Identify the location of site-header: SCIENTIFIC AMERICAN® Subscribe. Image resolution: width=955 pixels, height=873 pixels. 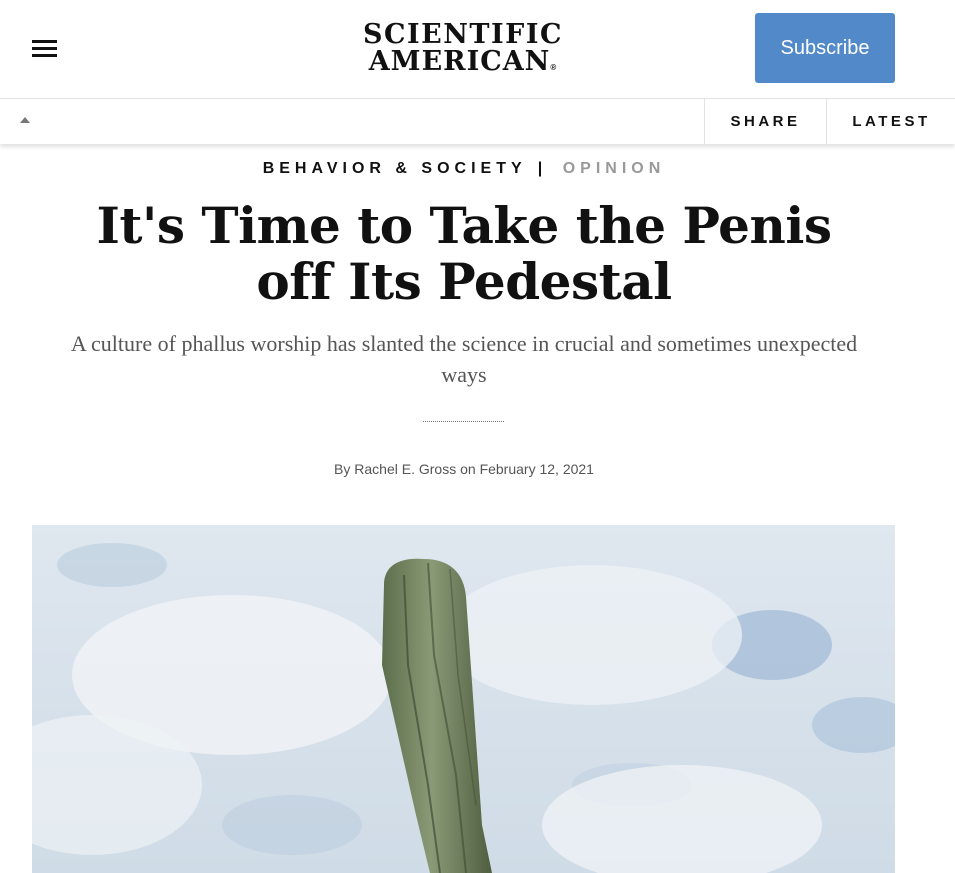
(477, 49).